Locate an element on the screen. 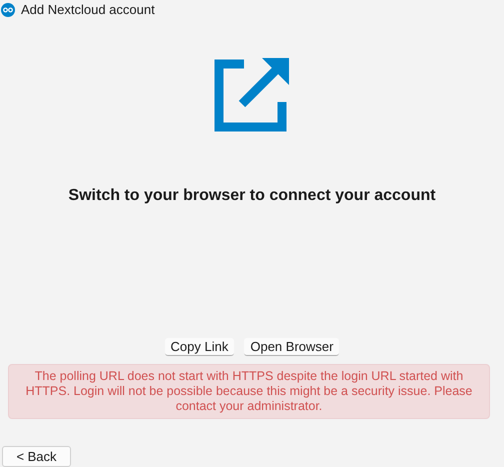  error-message: The polling URL does not start with HTTPS despite the login URL started with HTTPS. Login will not be possible because this might be a security issue. Please contact your administrator. is located at coordinates (249, 391).